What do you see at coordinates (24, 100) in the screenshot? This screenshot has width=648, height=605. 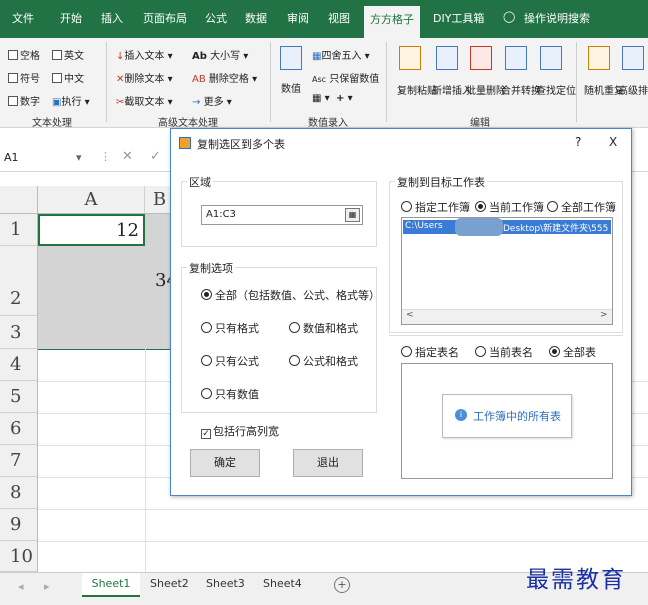 I see `checkbox-digit: 数字` at bounding box center [24, 100].